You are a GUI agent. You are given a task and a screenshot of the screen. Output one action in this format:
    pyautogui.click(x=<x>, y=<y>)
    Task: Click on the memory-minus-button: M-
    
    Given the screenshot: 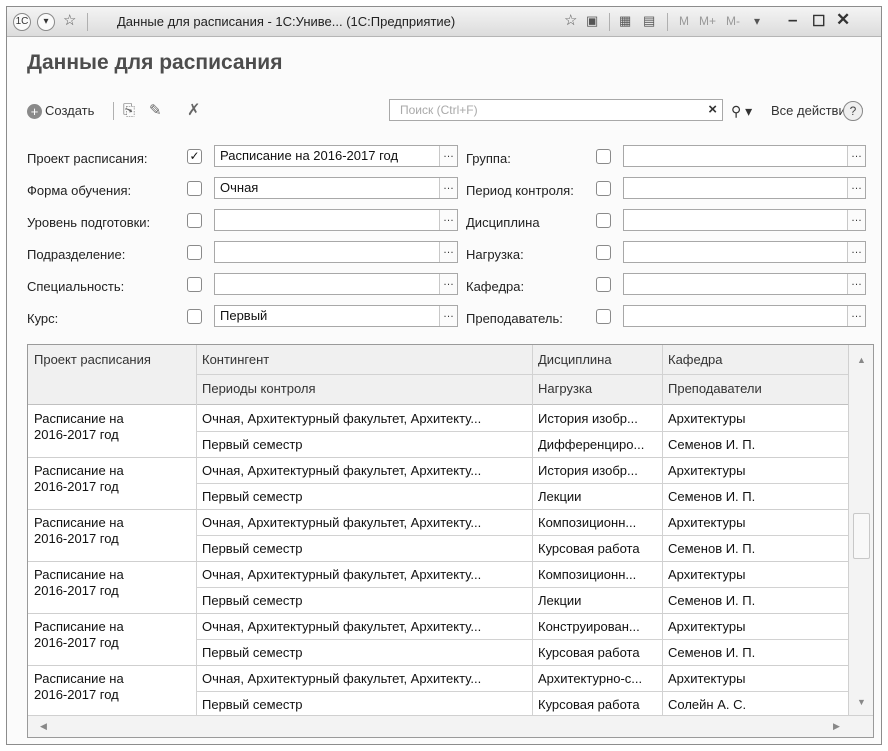 What is the action you would take?
    pyautogui.click(x=733, y=21)
    